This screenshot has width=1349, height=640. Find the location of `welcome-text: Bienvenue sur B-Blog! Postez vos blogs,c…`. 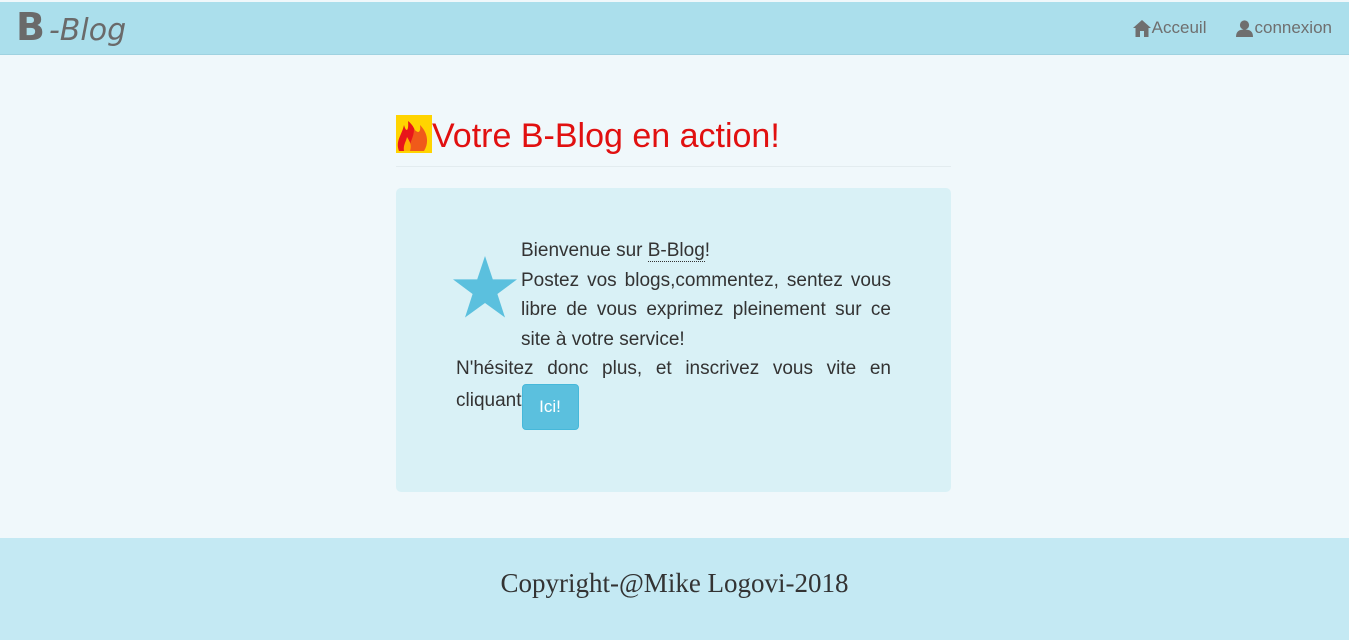

welcome-text: Bienvenue sur B-Blog! Postez vos blogs,c… is located at coordinates (706, 295).